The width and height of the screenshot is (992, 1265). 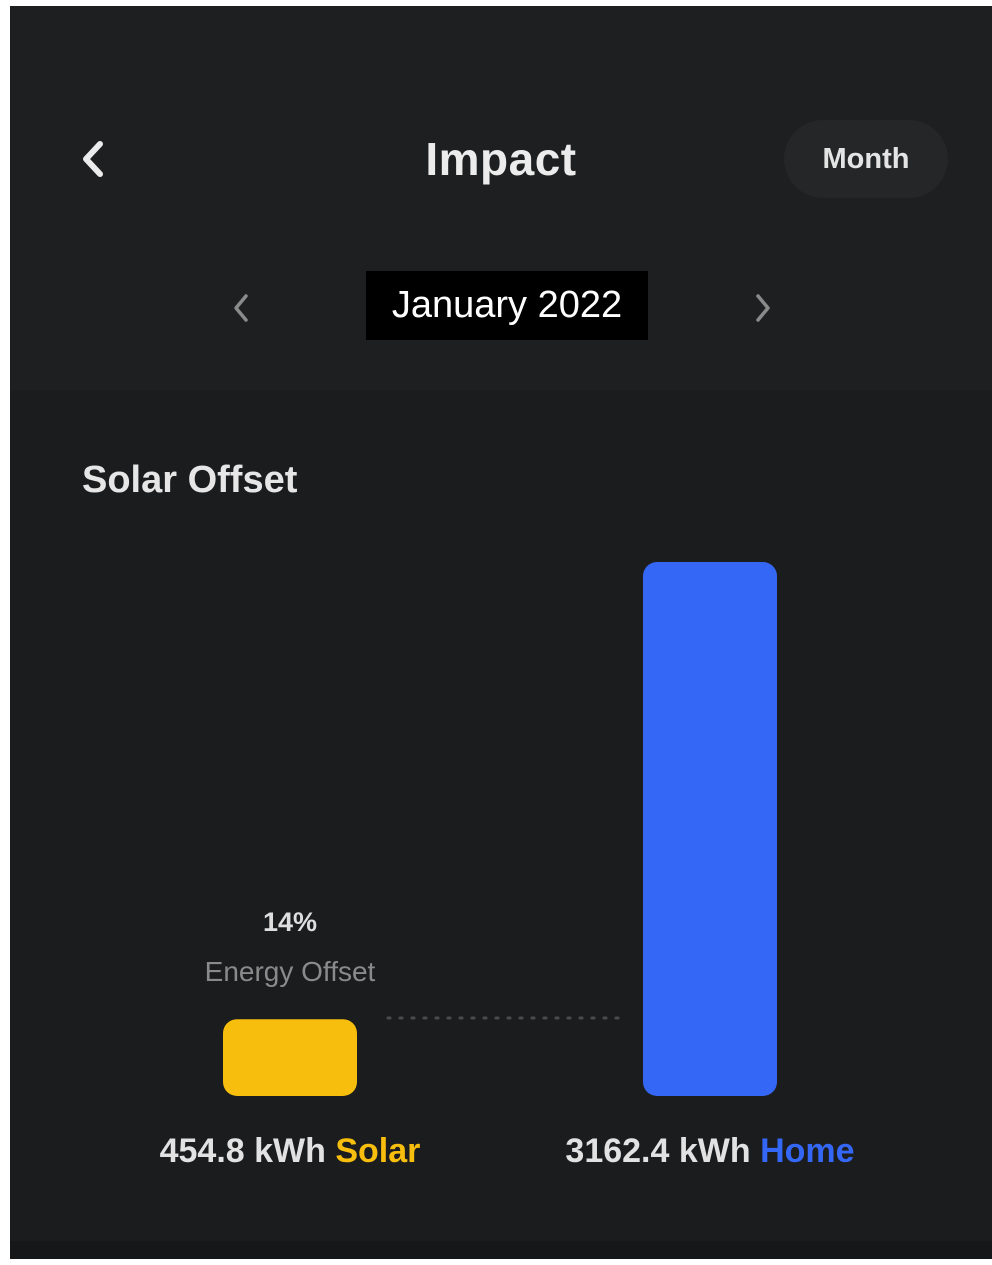 What do you see at coordinates (290, 1057) in the screenshot?
I see `bar-solar` at bounding box center [290, 1057].